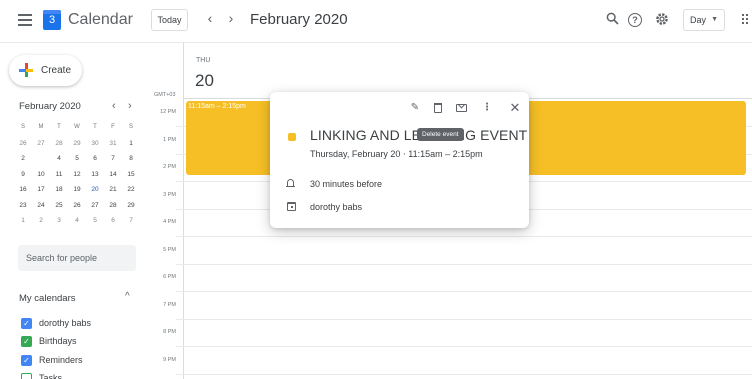  I want to click on trash-icon, so click(438, 108).